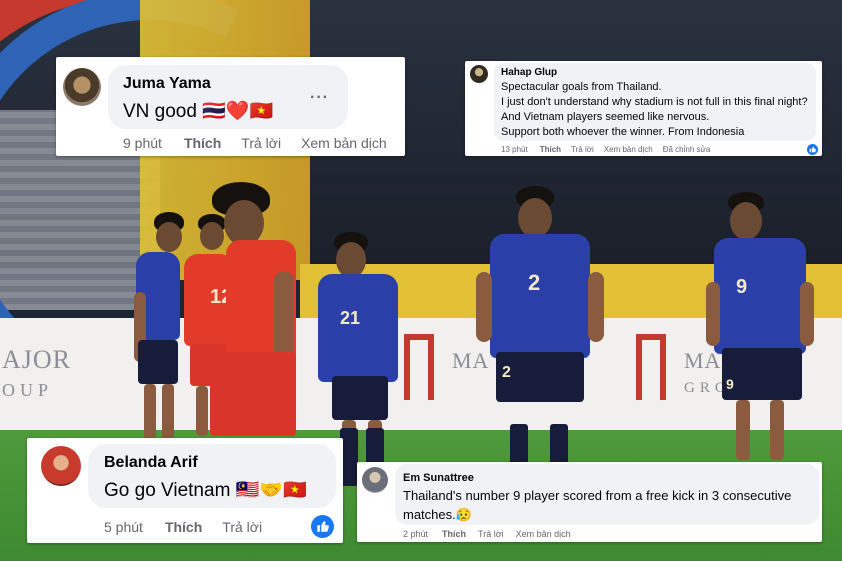  Describe the element at coordinates (350, 318) in the screenshot. I see `jersey-number: 21` at that location.